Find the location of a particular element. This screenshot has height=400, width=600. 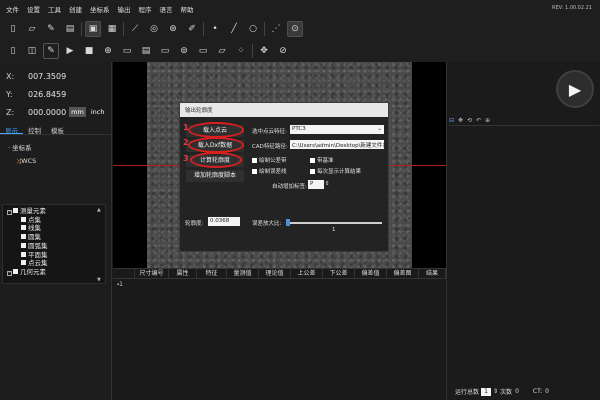

column-nominal: 理论值 is located at coordinates (275, 273).